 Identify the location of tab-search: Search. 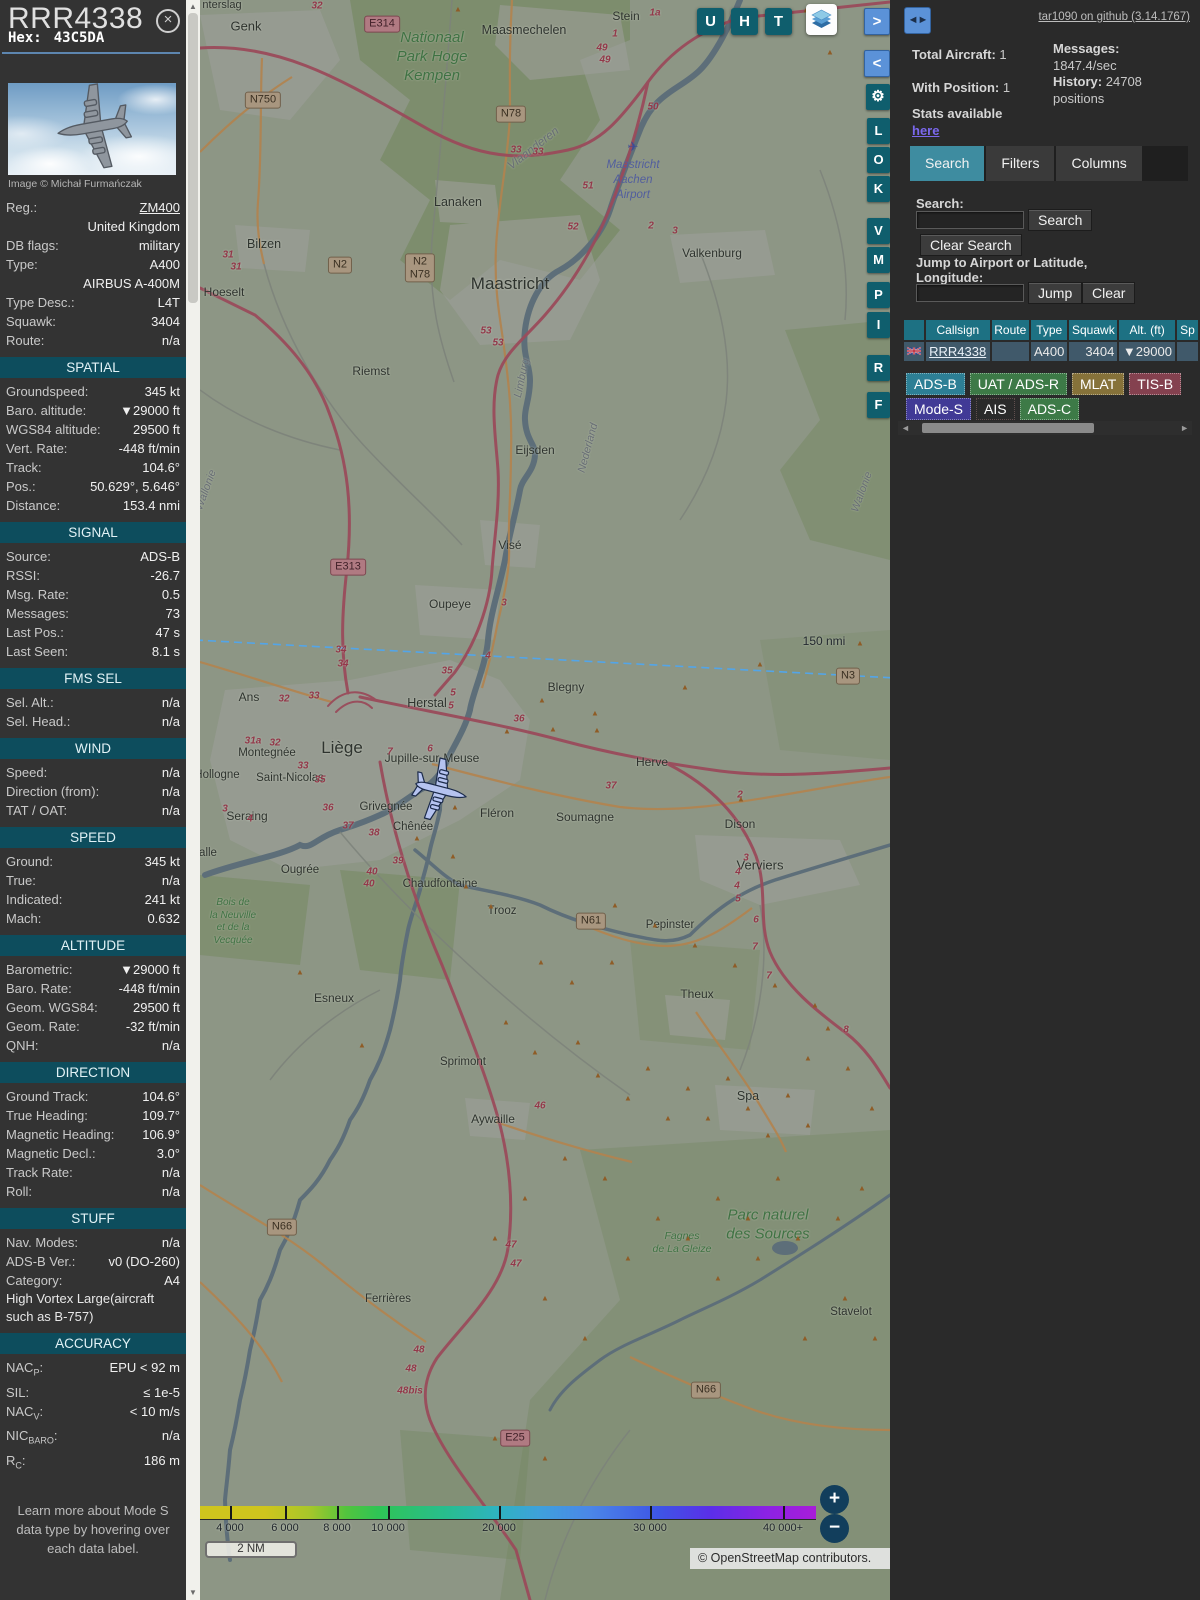
(947, 163).